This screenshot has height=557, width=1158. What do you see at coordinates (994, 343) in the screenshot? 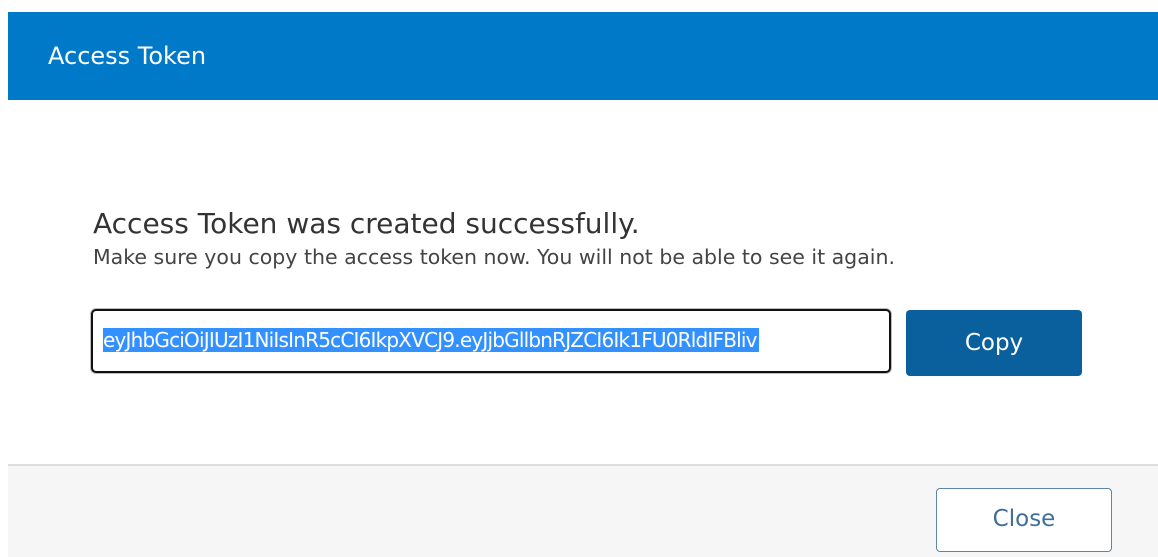
I see `copy-button: Copy` at bounding box center [994, 343].